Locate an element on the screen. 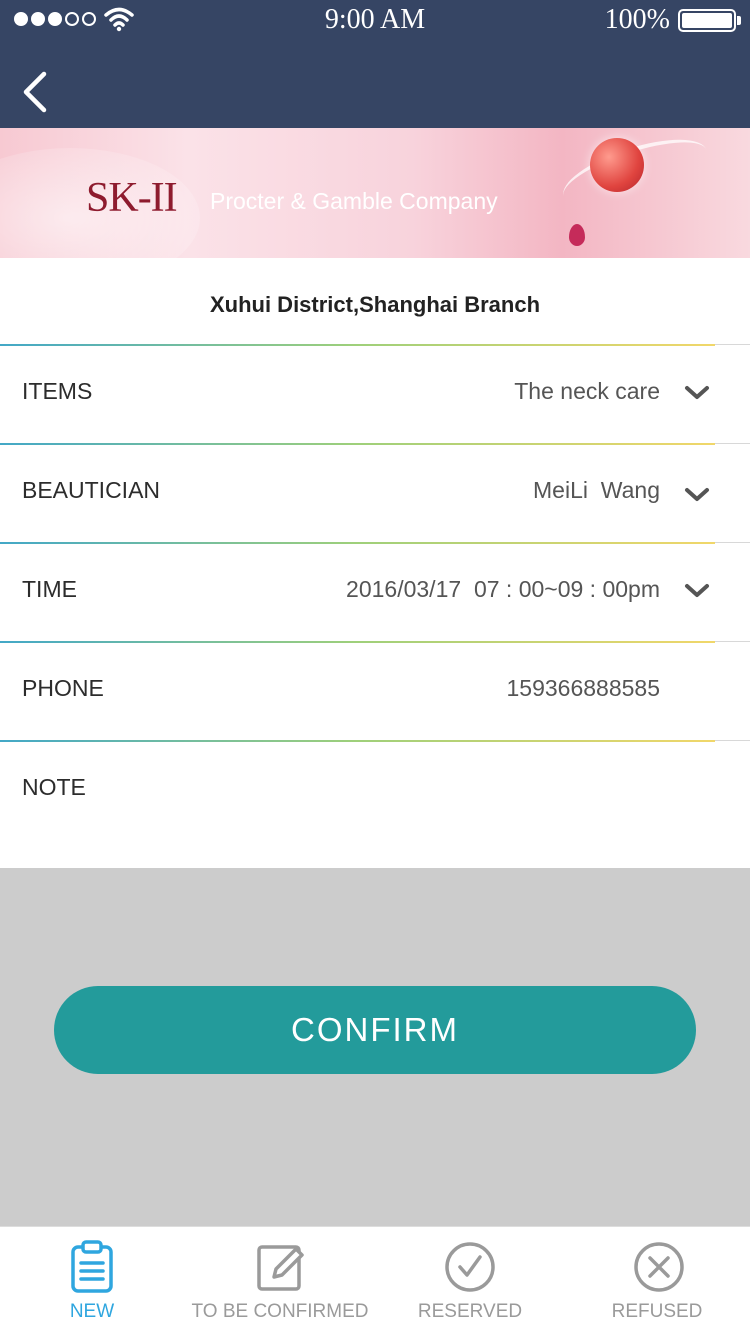 The image size is (750, 1334). note-label: NOTE is located at coordinates (54, 787).